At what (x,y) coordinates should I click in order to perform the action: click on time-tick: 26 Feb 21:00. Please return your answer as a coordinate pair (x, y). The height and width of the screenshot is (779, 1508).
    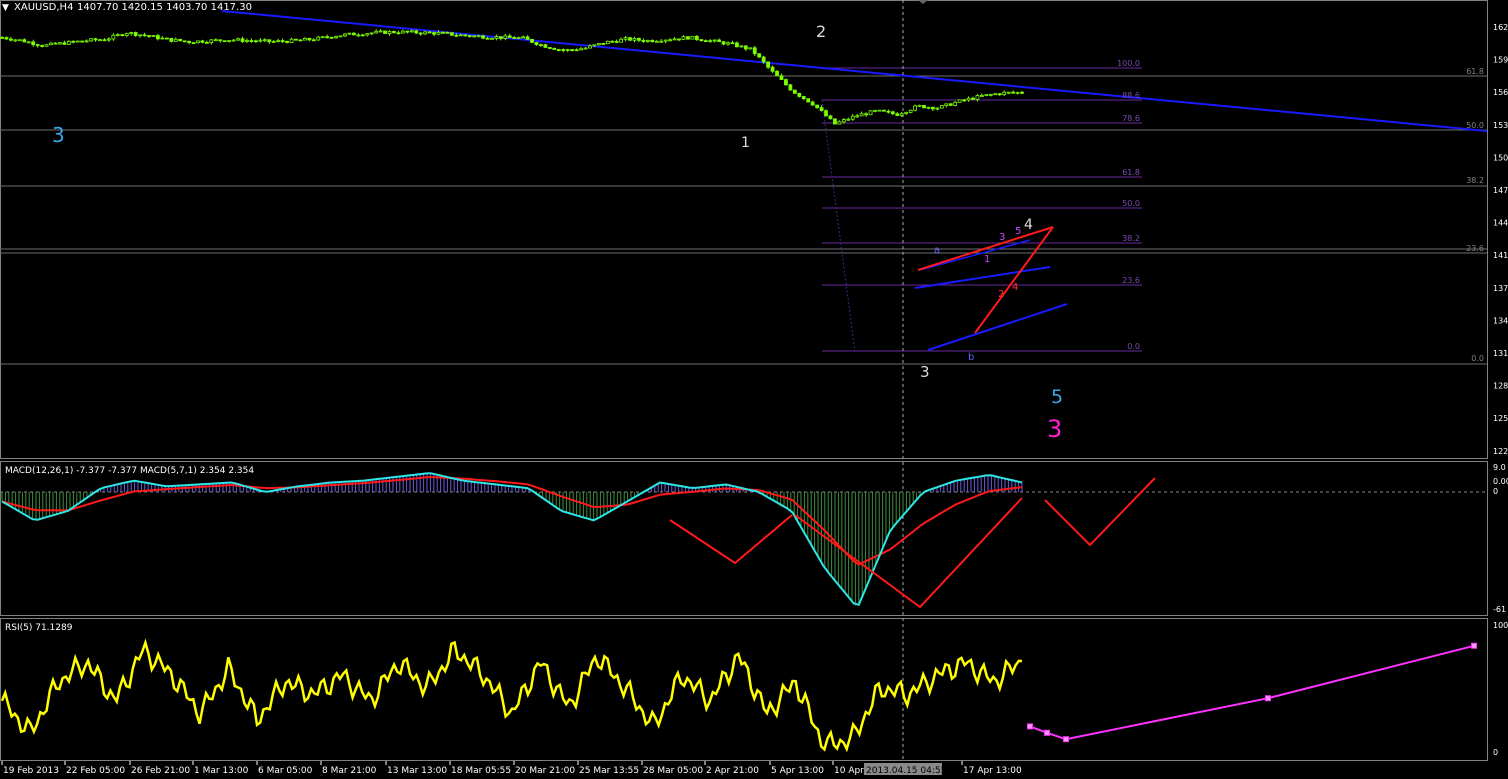
    Looking at the image, I should click on (160, 771).